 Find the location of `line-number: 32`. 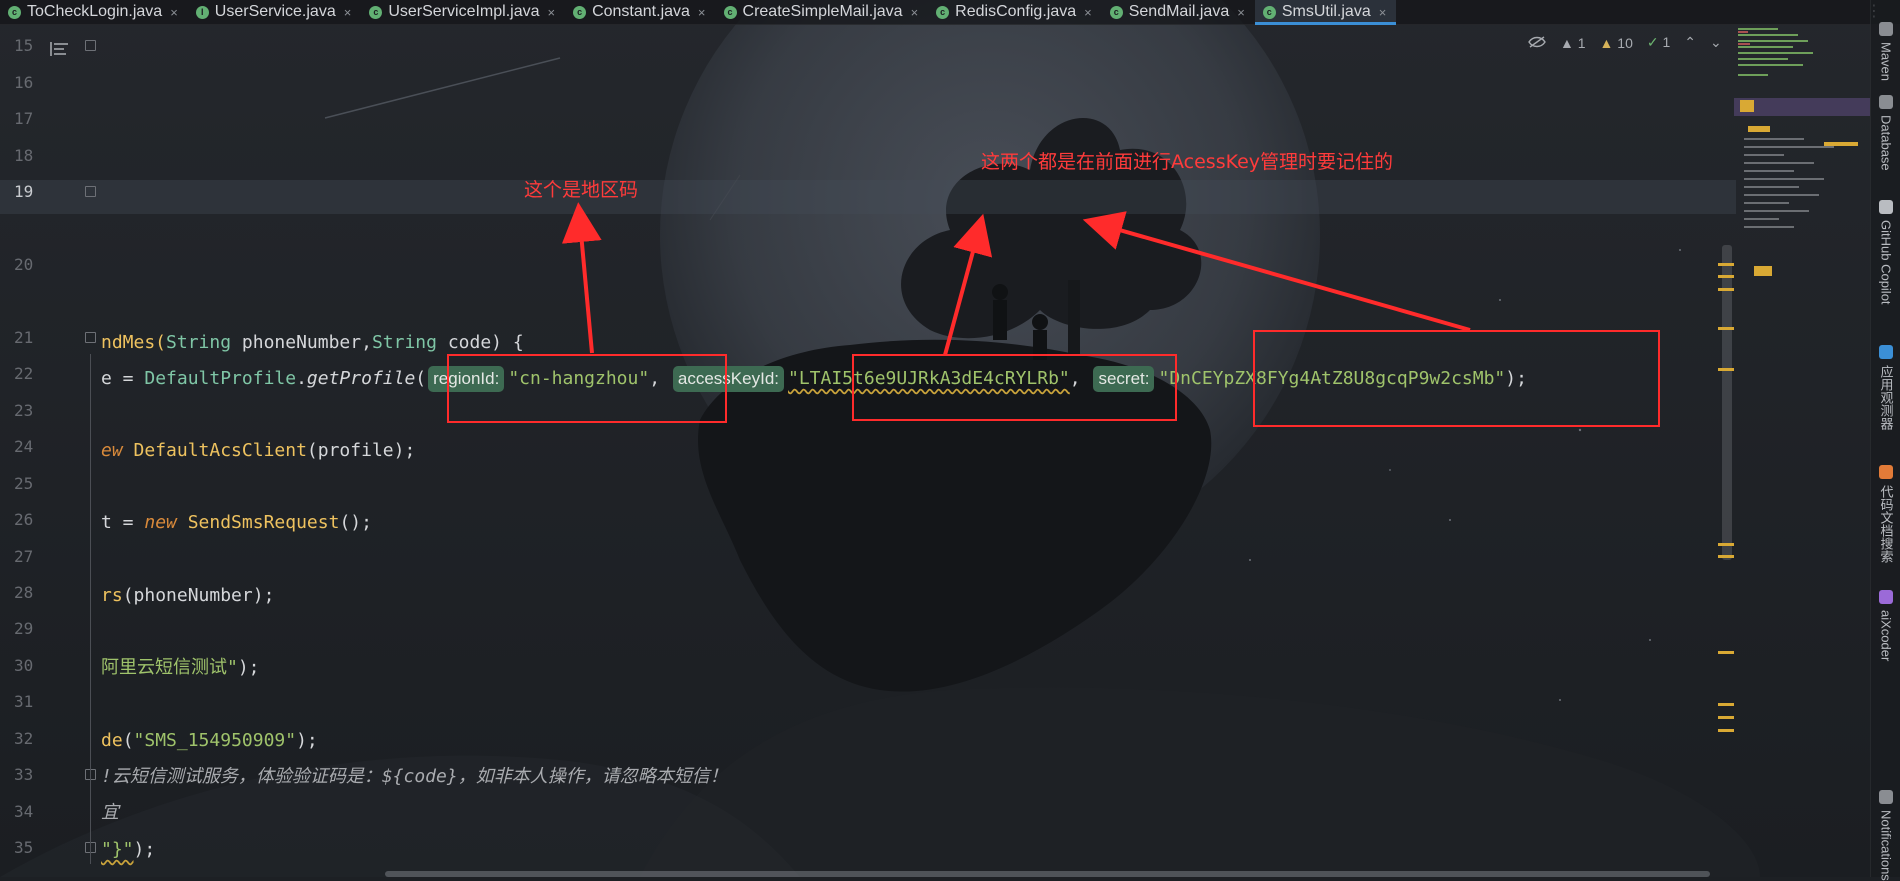

line-number: 32 is located at coordinates (27, 738).